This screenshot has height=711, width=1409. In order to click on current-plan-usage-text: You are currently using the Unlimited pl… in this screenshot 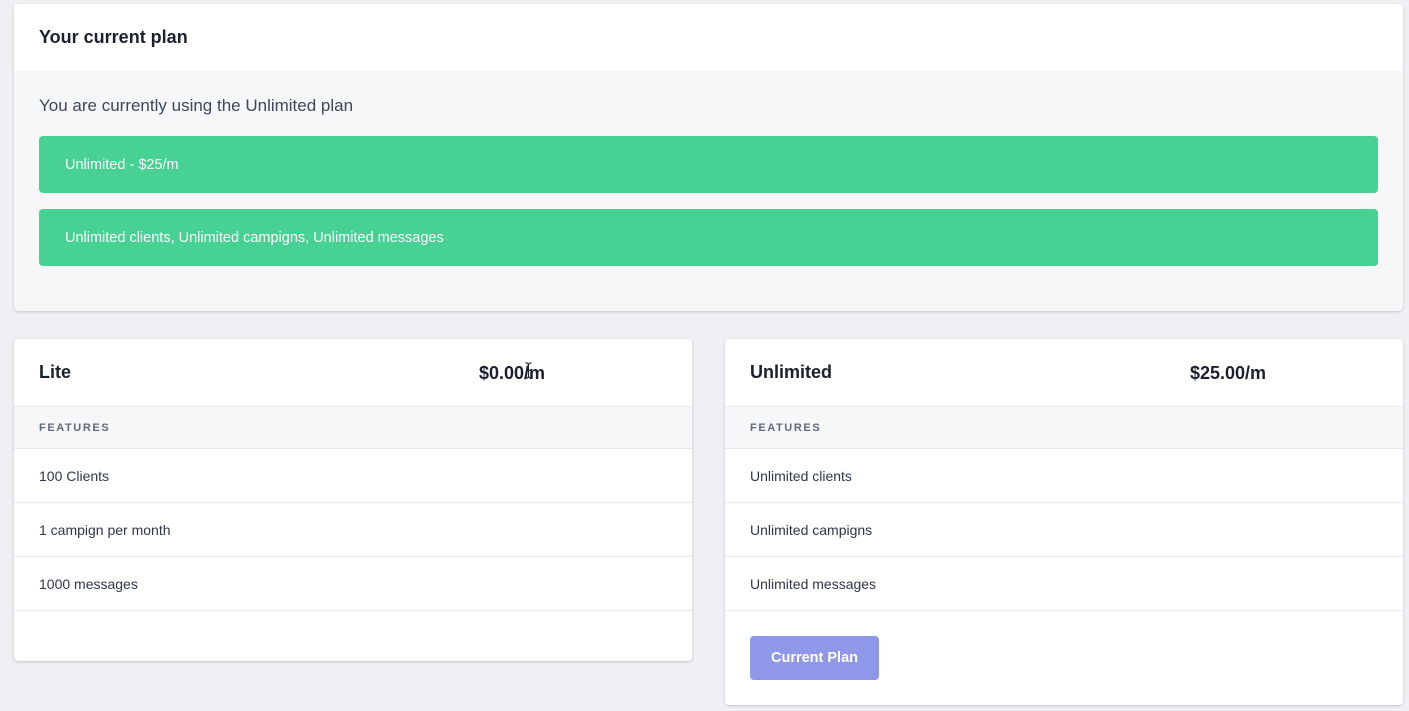, I will do `click(196, 105)`.